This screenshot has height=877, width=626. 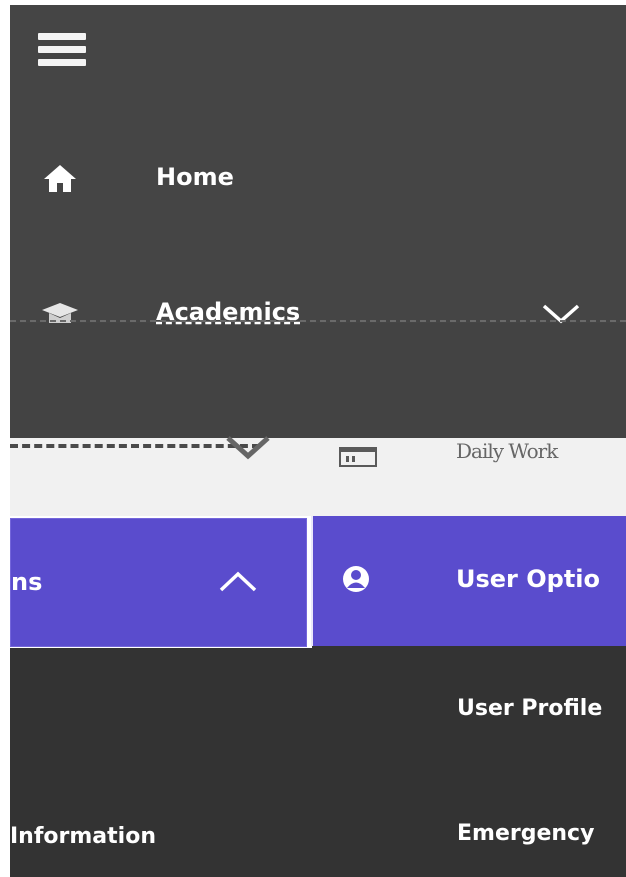 What do you see at coordinates (529, 708) in the screenshot?
I see `submenu-item-user-profile: User Profile` at bounding box center [529, 708].